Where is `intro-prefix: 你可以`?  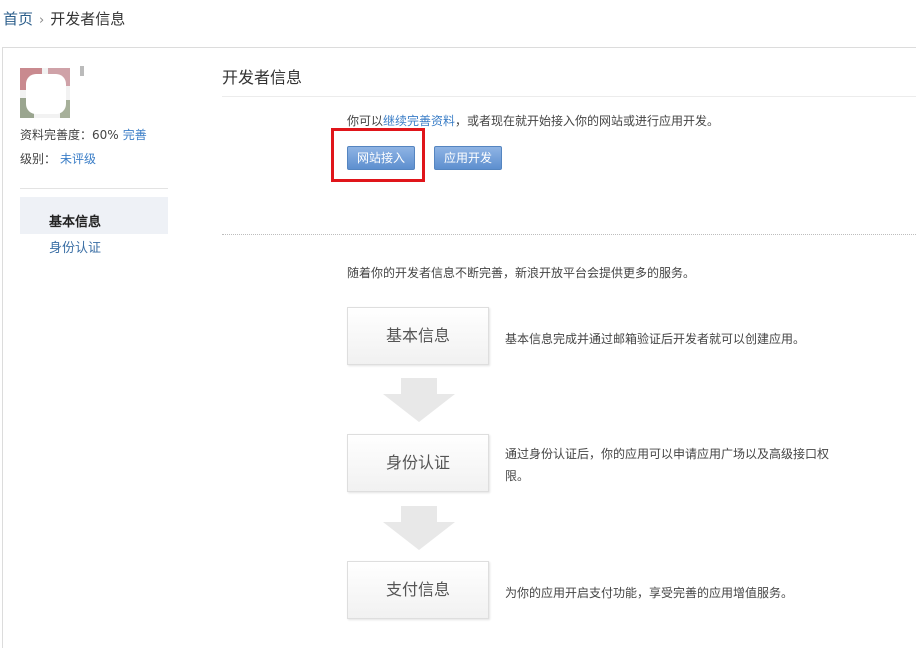 intro-prefix: 你可以 is located at coordinates (365, 121).